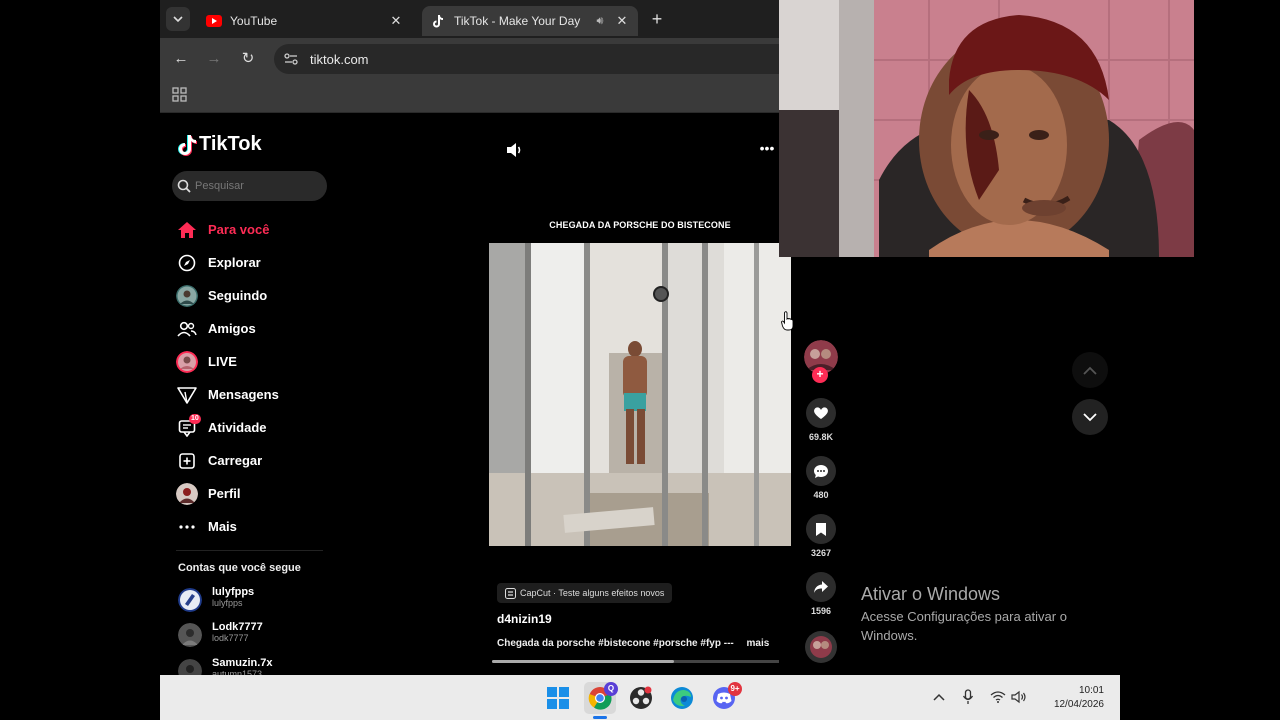 This screenshot has height=720, width=1280. I want to click on obs-taskbar-button, so click(641, 698).